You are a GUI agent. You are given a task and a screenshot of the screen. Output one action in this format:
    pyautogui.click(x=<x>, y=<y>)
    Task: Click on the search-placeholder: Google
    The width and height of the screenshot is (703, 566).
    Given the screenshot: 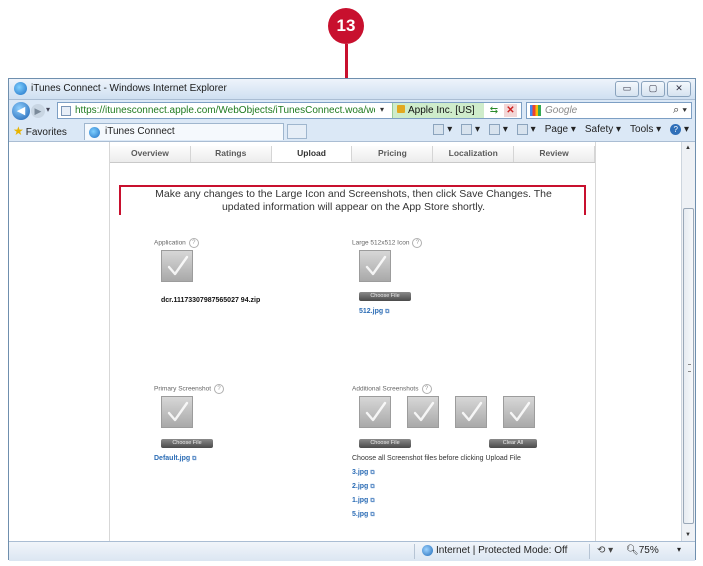 What is the action you would take?
    pyautogui.click(x=561, y=110)
    